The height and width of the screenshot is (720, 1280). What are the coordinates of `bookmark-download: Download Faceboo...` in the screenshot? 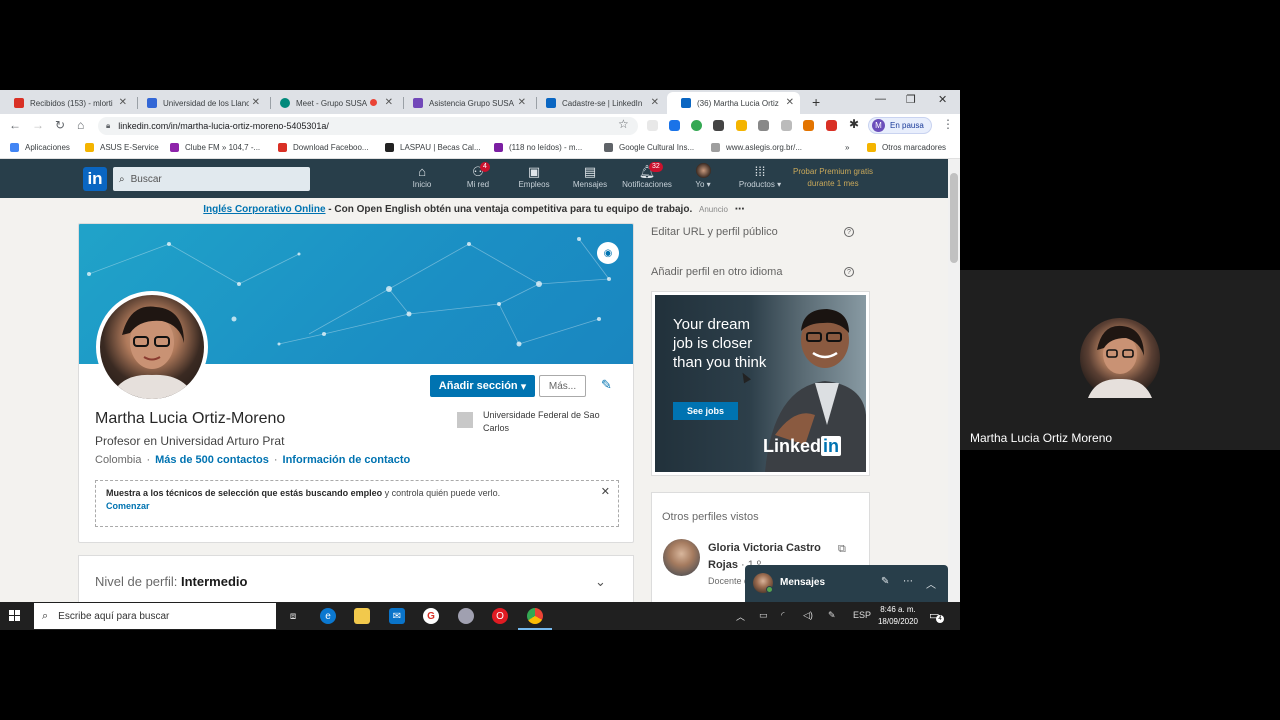 It's located at (323, 147).